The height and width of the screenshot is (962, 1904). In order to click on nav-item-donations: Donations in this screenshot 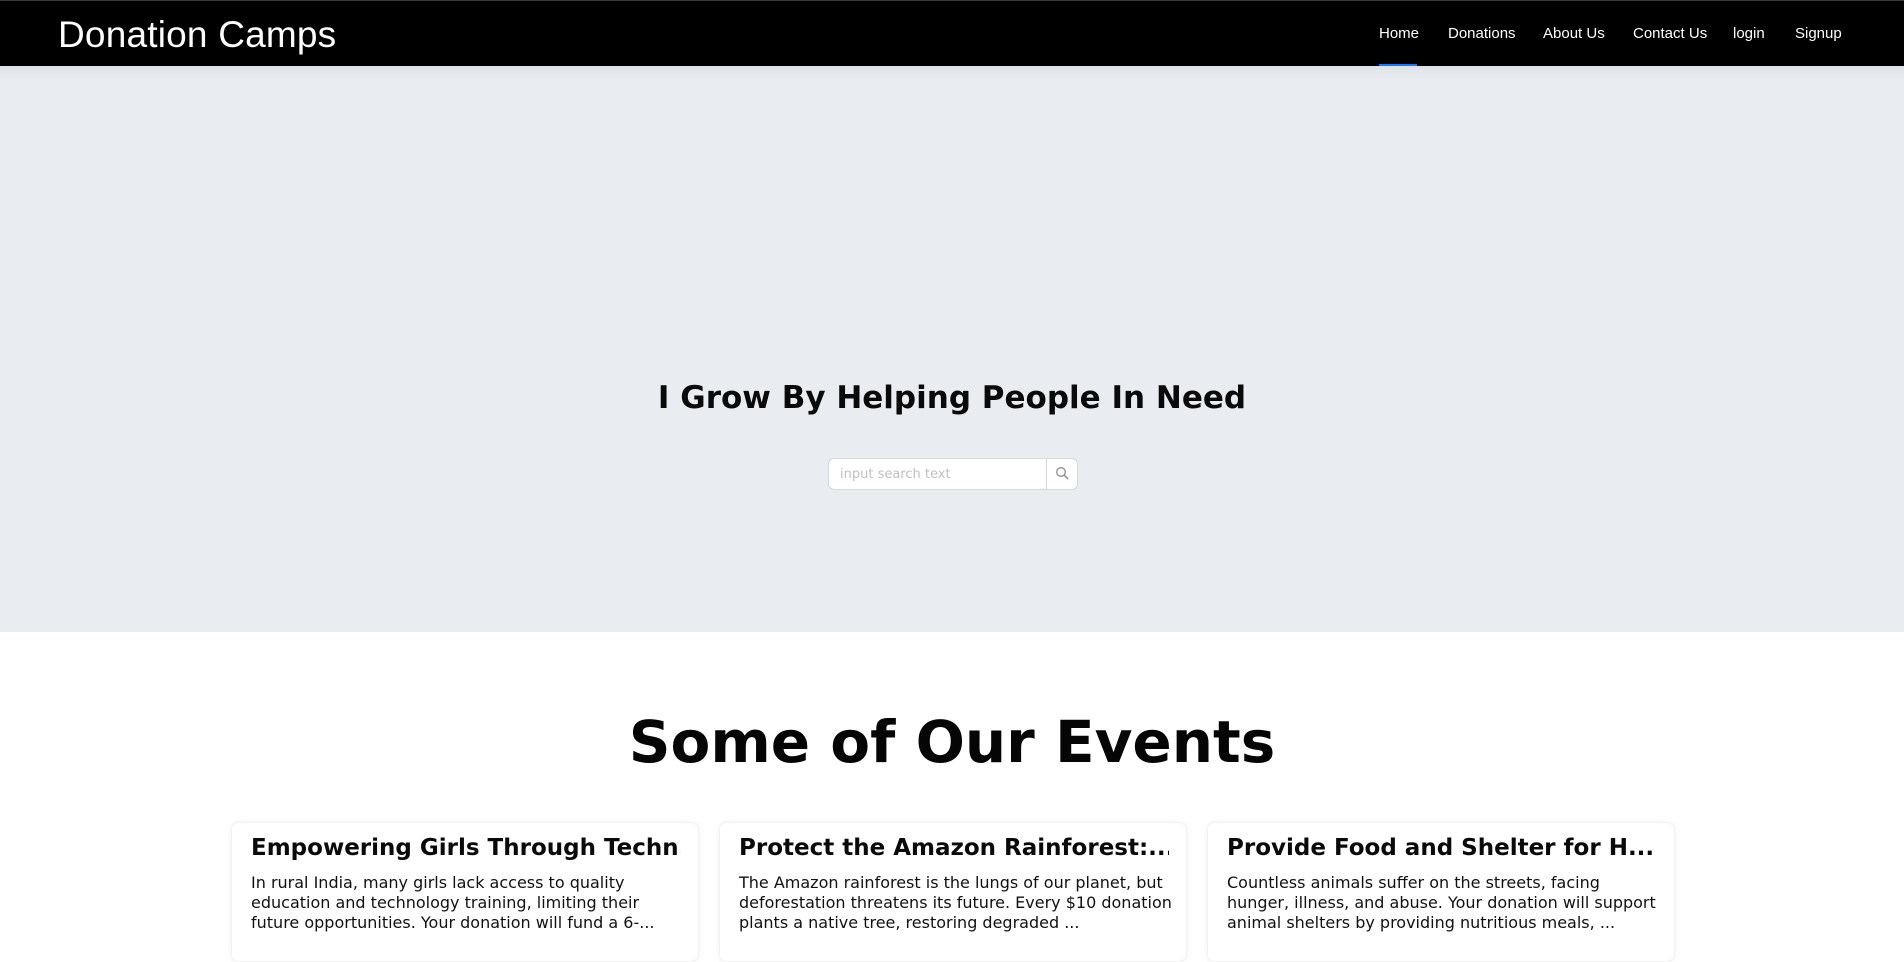, I will do `click(1482, 34)`.